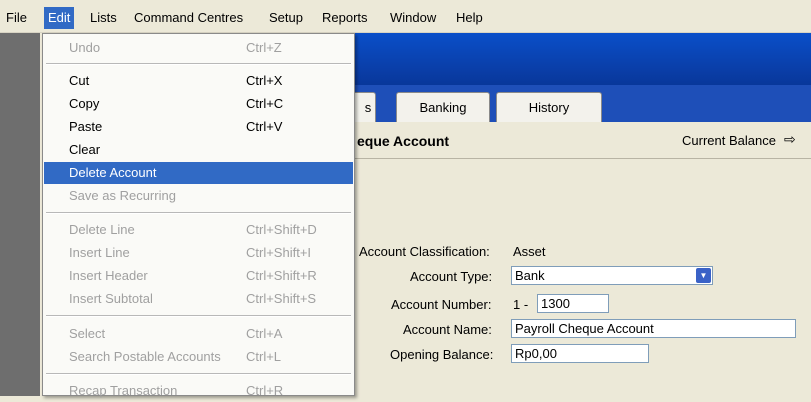 The height and width of the screenshot is (402, 811). I want to click on account-title: eque Account, so click(403, 141).